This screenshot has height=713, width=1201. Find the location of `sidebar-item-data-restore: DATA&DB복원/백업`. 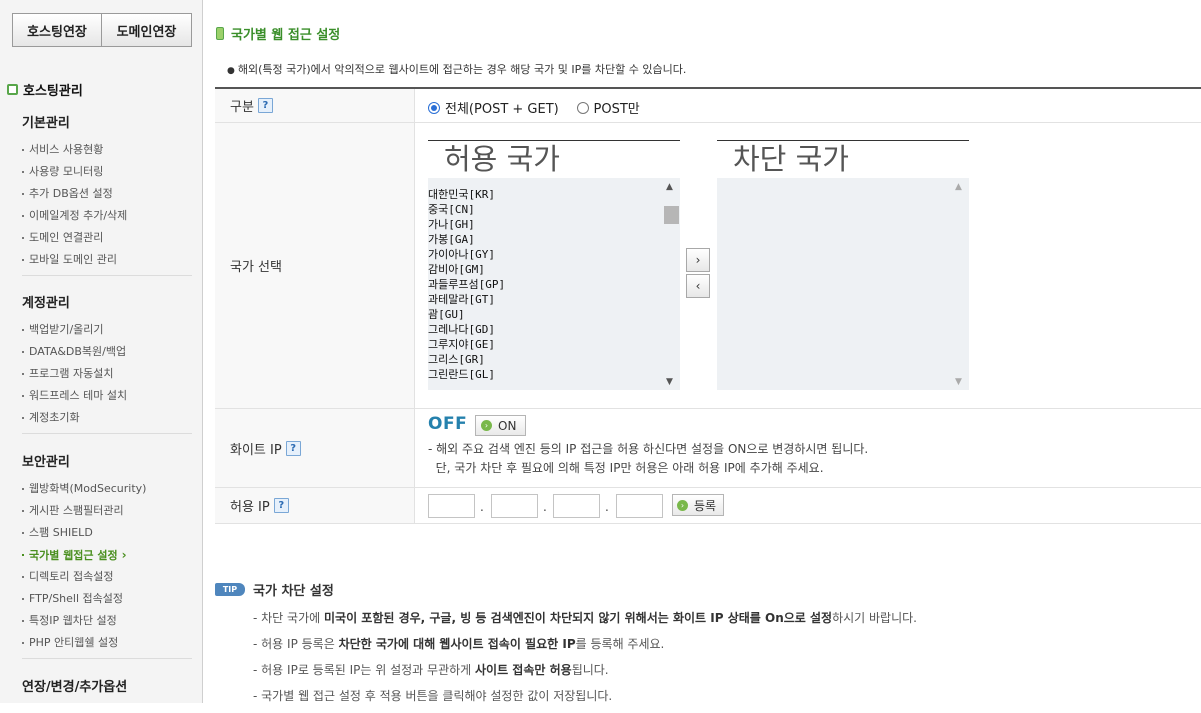

sidebar-item-data-restore: DATA&DB복원/백업 is located at coordinates (107, 352).